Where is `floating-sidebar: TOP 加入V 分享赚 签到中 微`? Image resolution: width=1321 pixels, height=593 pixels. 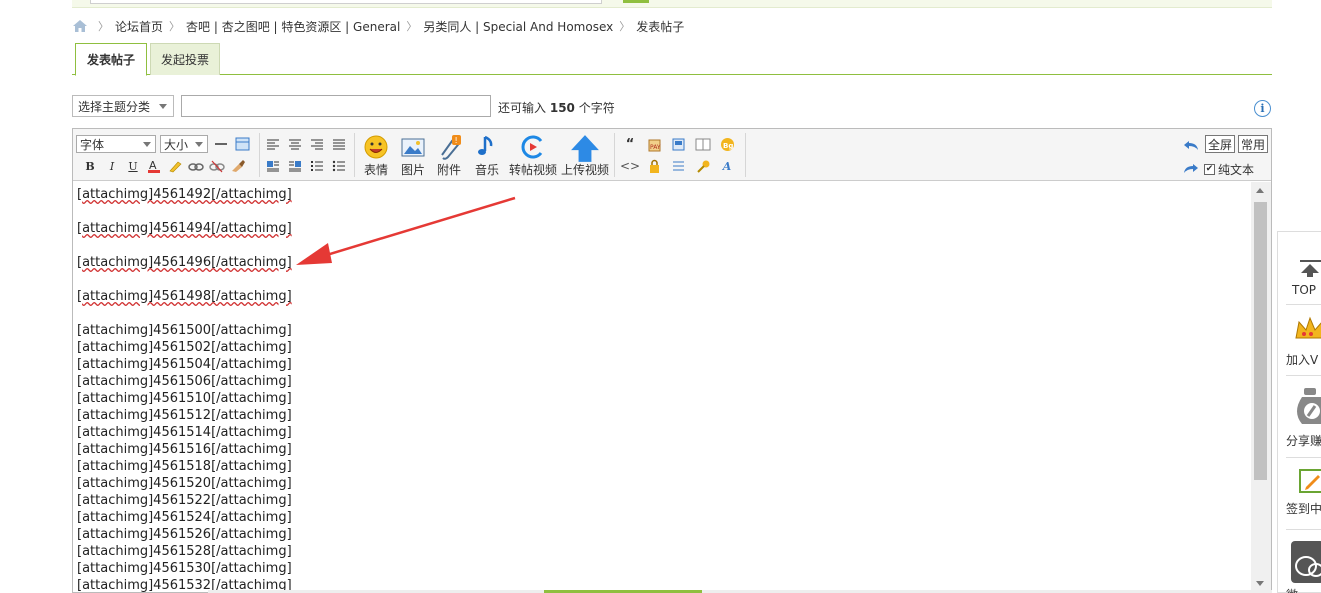
floating-sidebar: TOP 加入V 分享赚 签到中 微 is located at coordinates (1299, 412).